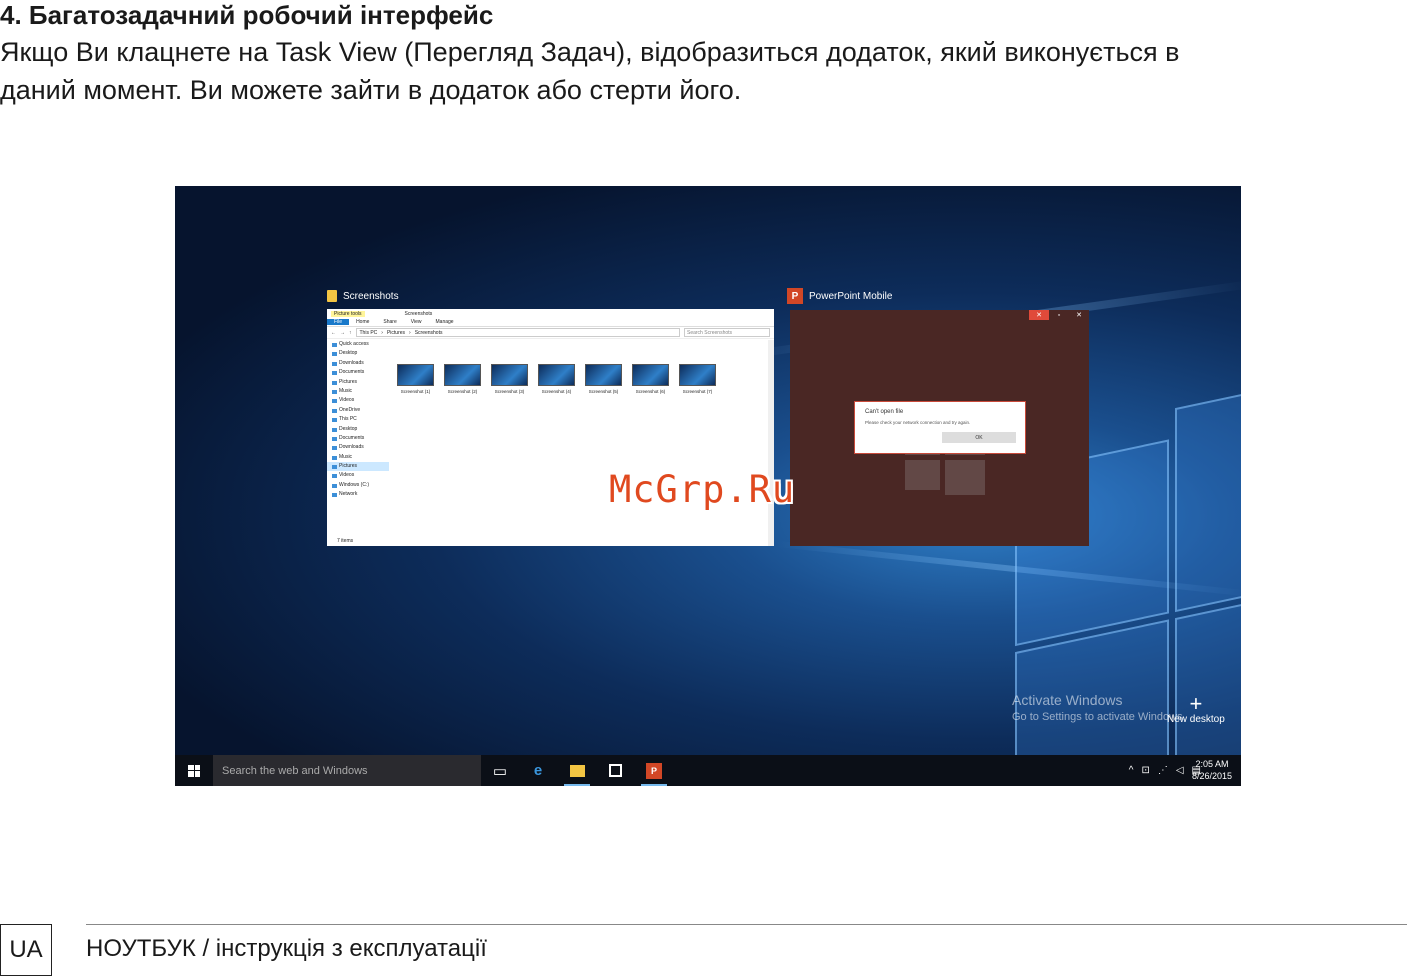  Describe the element at coordinates (1099, 717) in the screenshot. I see `activate-subtitle: Go to Settings to activate Windows.` at that location.